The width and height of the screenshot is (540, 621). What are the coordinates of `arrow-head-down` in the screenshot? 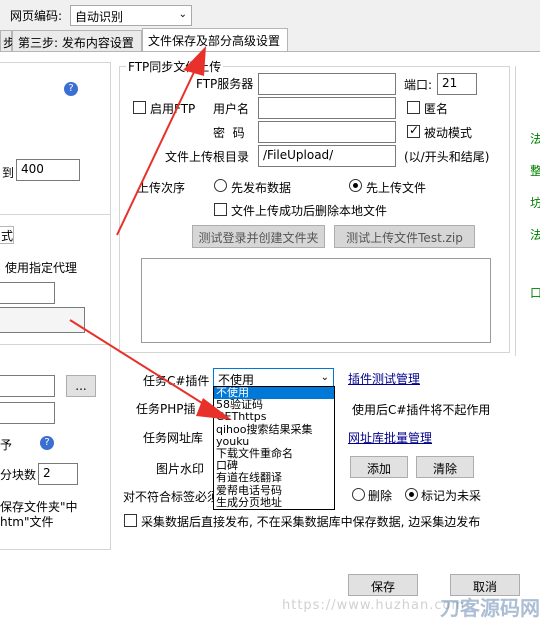 It's located at (214, 409).